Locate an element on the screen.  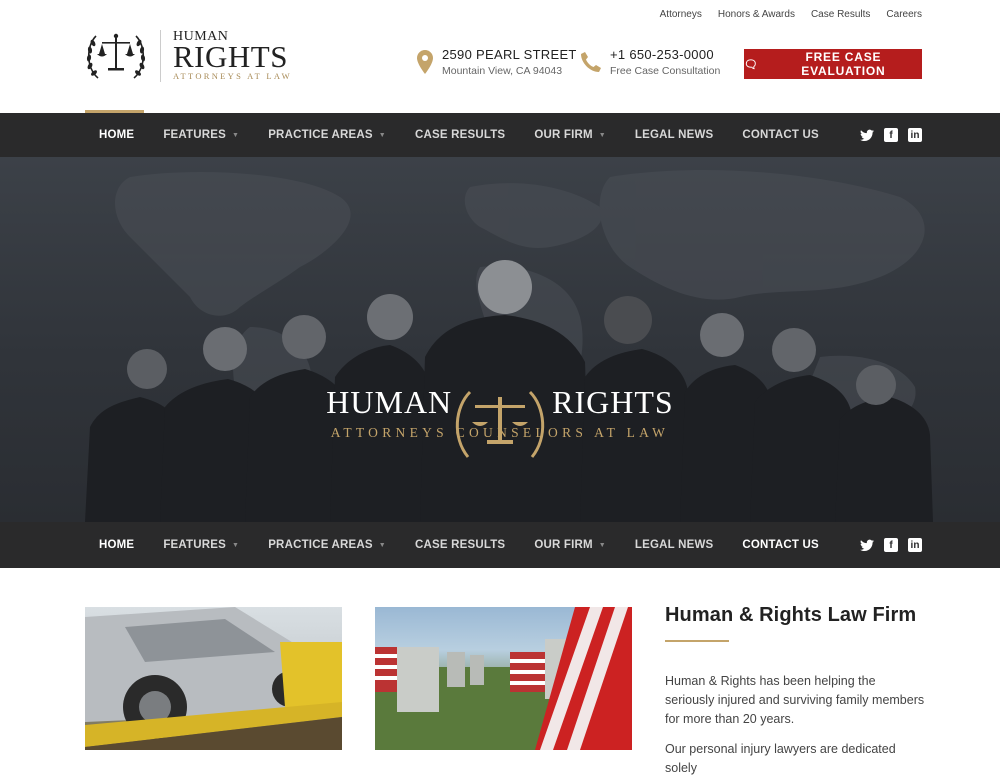
free-case-evaluation-button: 🗨 FREE CASE EVALUATION is located at coordinates (833, 64).